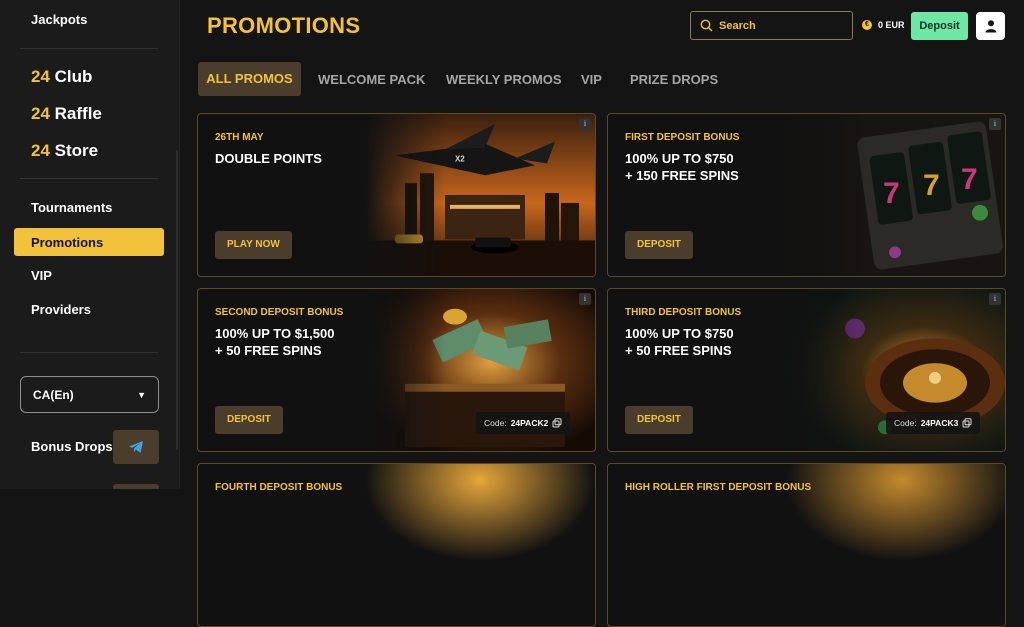 The width and height of the screenshot is (1024, 627). I want to click on club-number: 24, so click(40, 76).